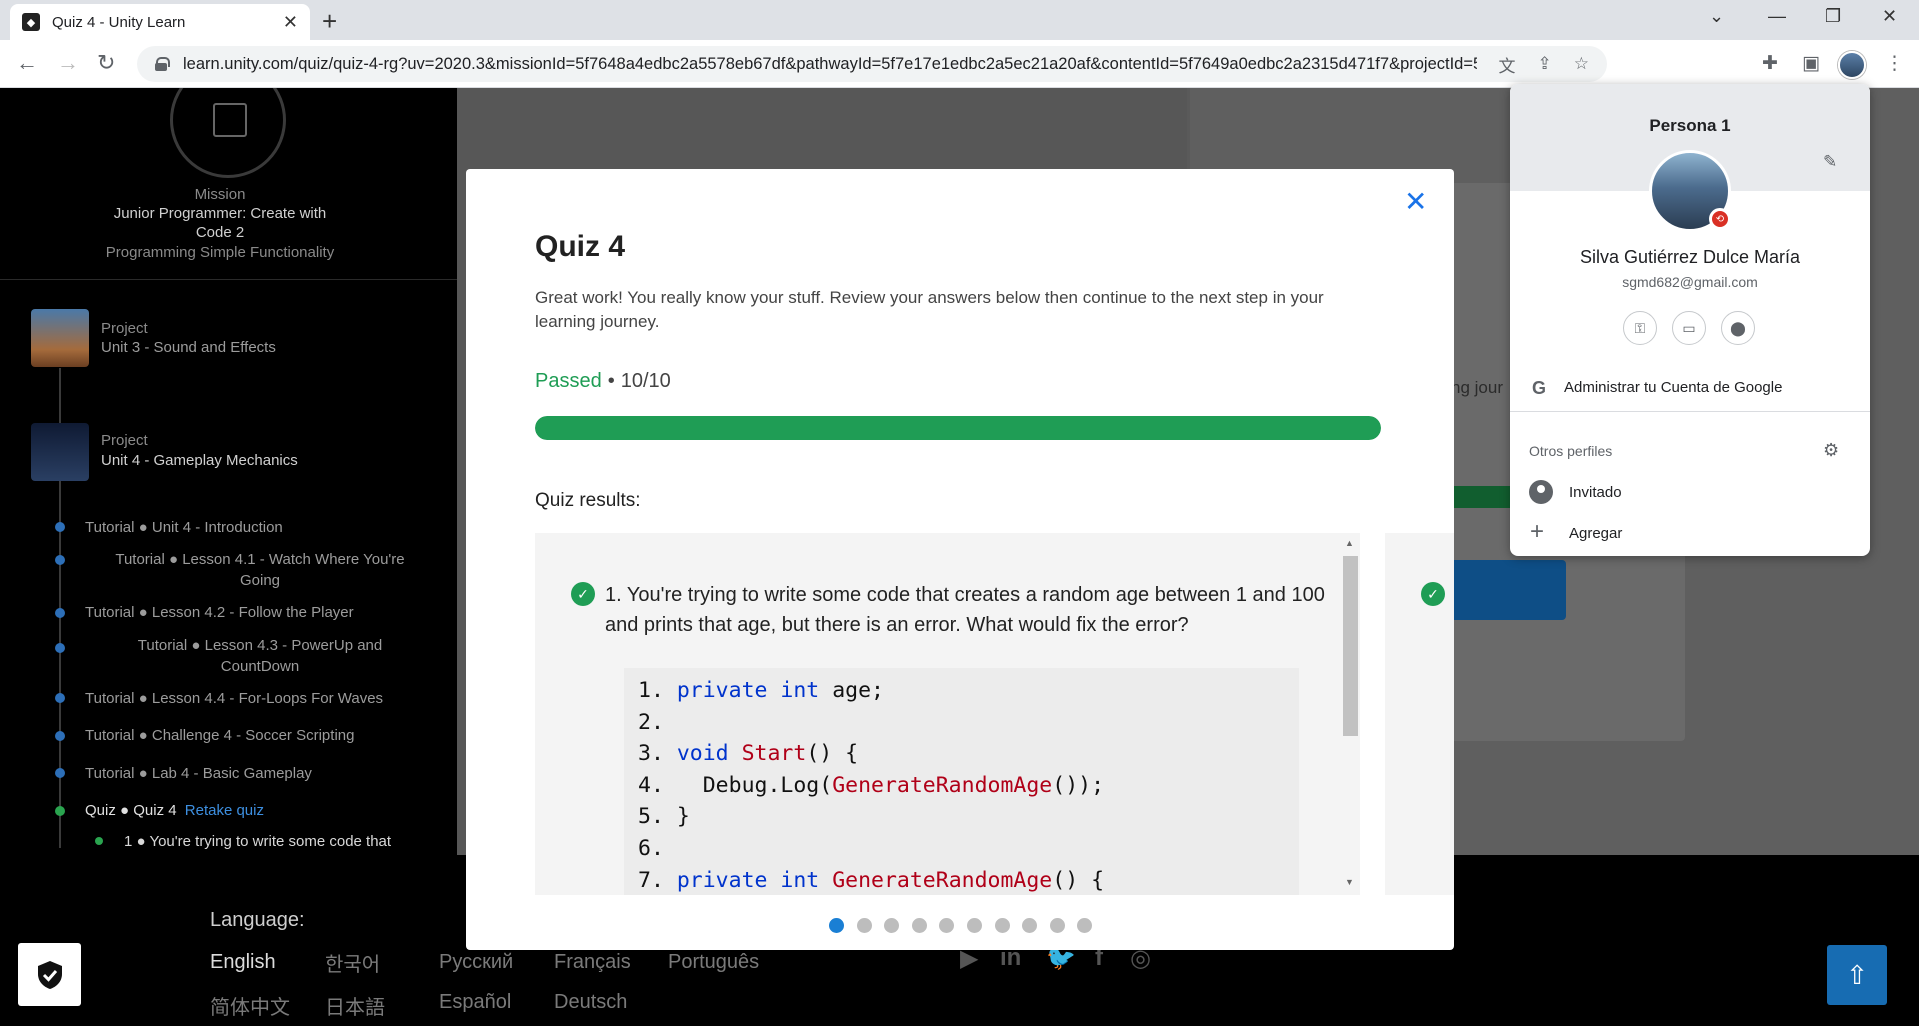  I want to click on passwords-key-icon: ⚿, so click(1640, 328).